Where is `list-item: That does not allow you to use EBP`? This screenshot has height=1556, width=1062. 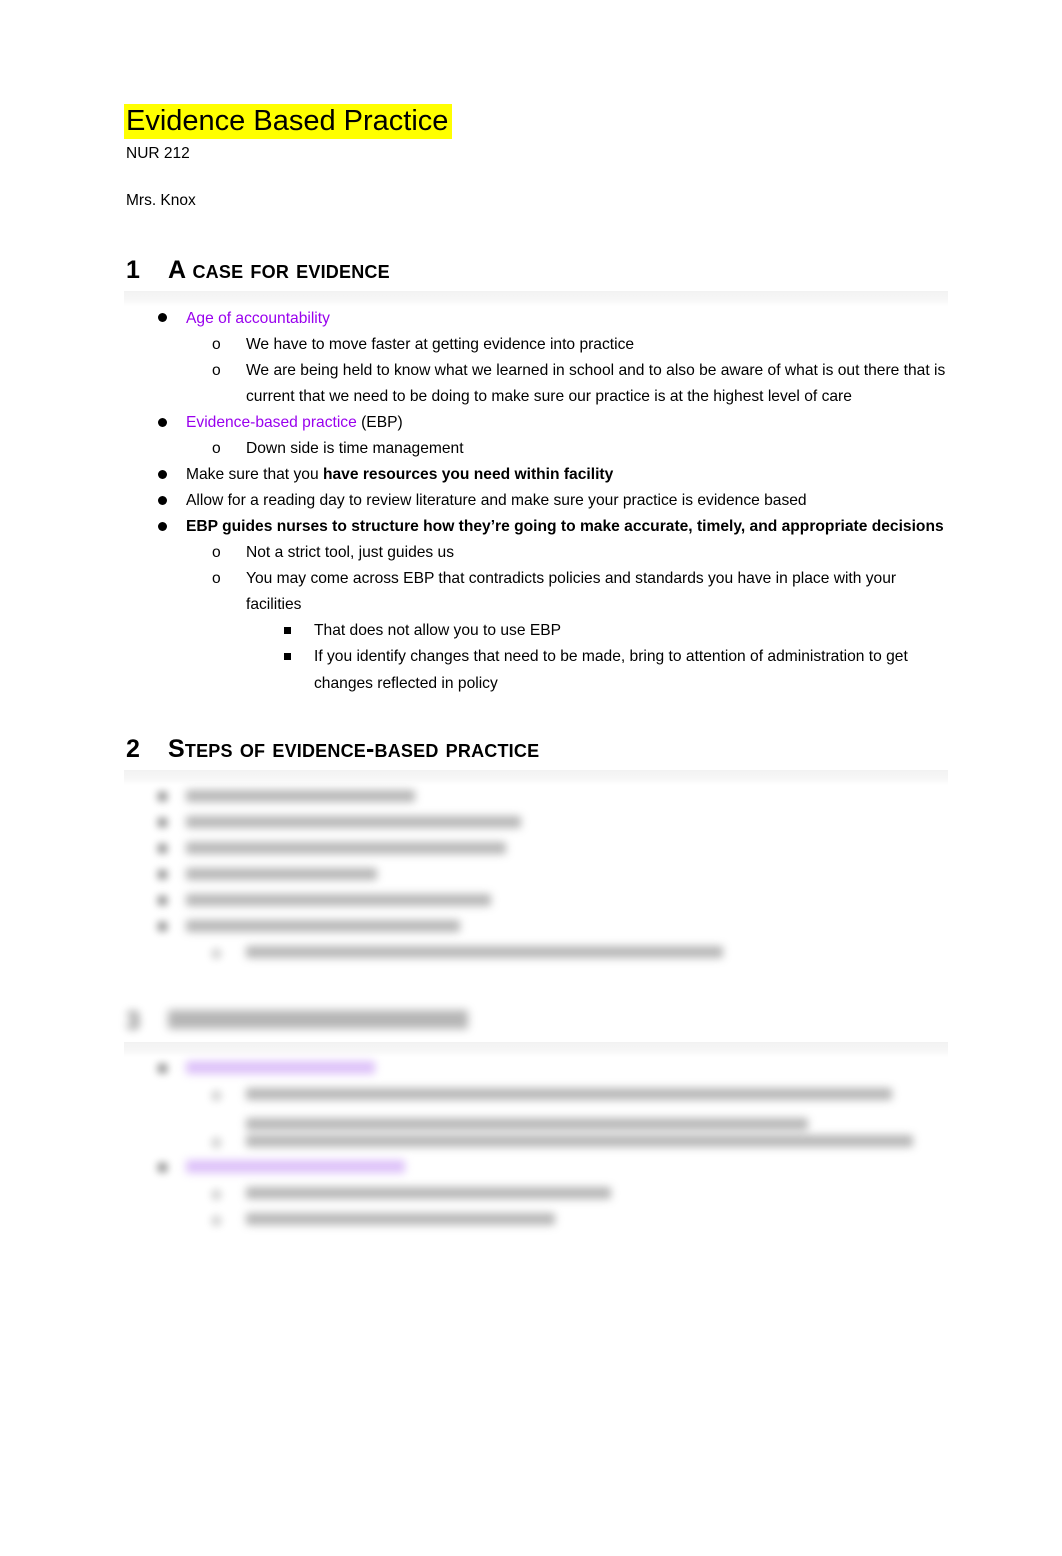
list-item: That does not allow you to use EBP is located at coordinates (616, 631).